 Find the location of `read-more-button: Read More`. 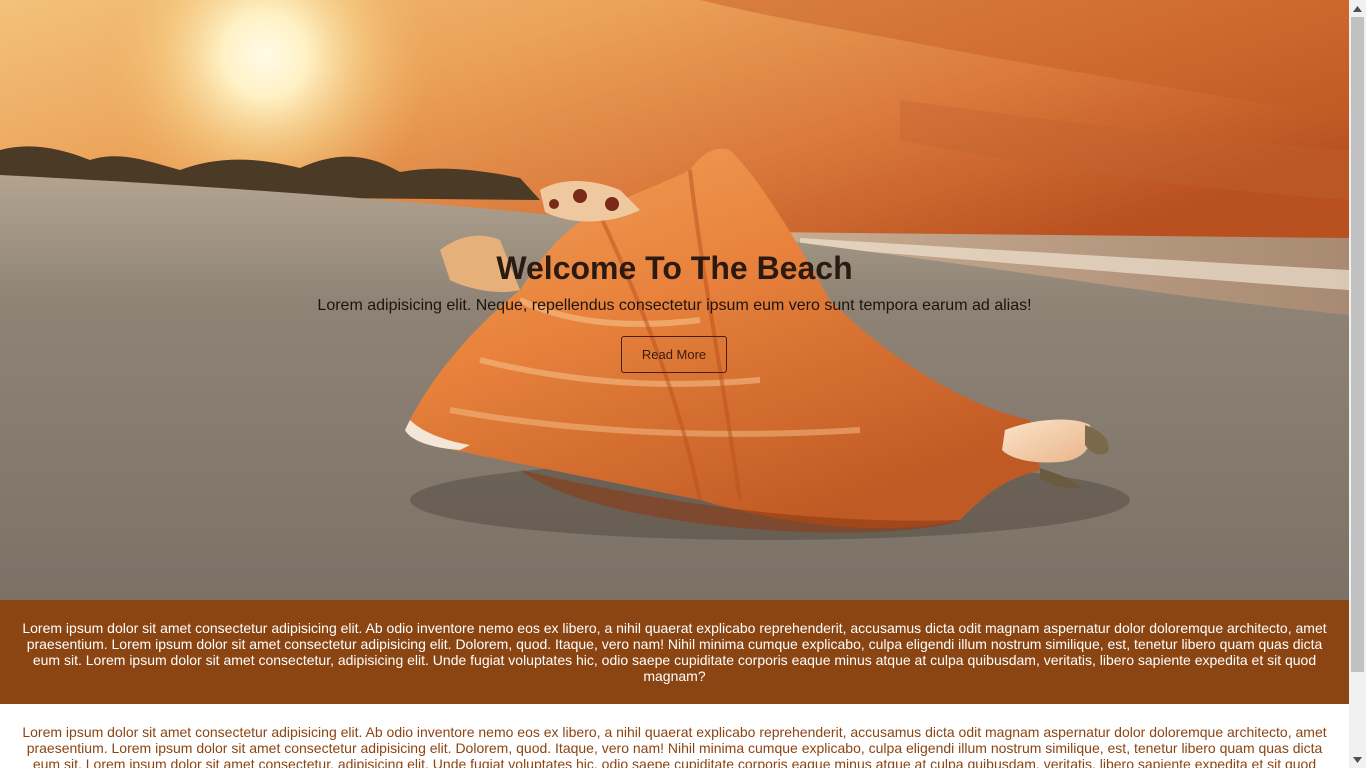

read-more-button: Read More is located at coordinates (674, 354).